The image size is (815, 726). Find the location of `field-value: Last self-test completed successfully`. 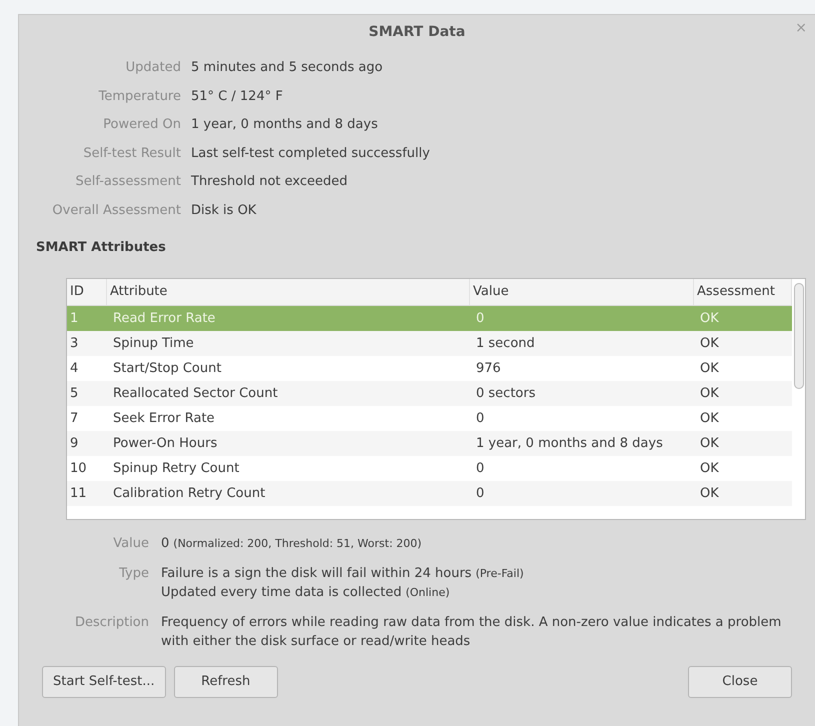

field-value: Last self-test completed successfully is located at coordinates (310, 153).